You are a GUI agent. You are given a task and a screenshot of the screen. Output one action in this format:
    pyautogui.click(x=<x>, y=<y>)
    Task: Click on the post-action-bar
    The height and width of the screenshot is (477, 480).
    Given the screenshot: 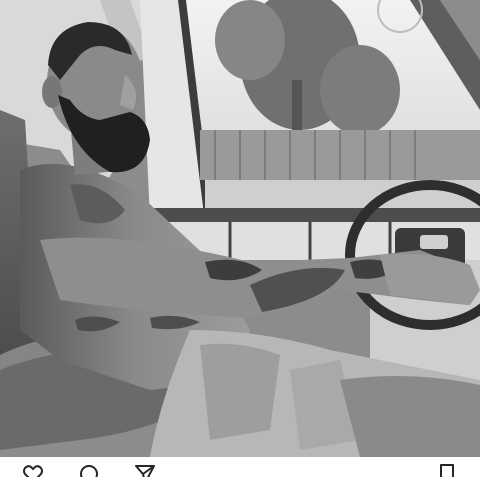 What is the action you would take?
    pyautogui.click(x=240, y=467)
    